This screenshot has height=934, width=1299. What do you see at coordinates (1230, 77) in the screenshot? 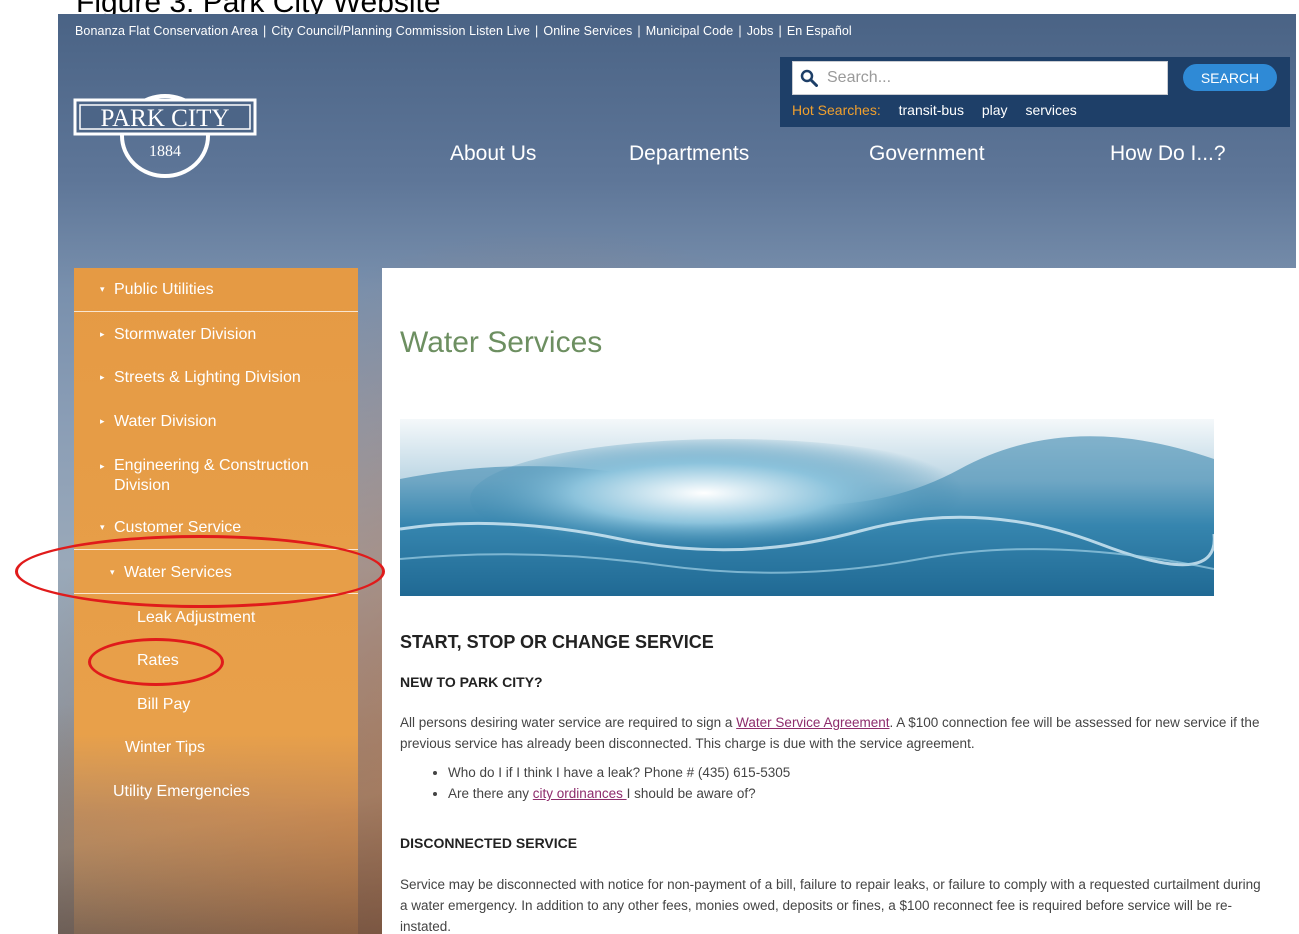
I see `search-button: SEARCH` at bounding box center [1230, 77].